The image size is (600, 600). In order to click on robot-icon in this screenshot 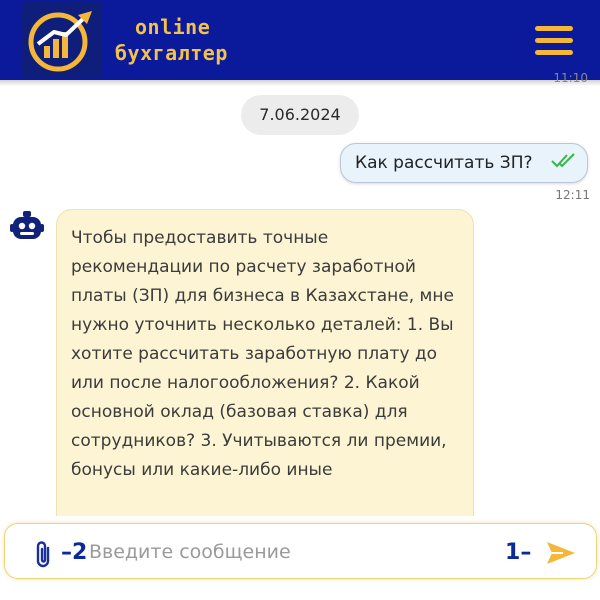, I will do `click(27, 225)`.